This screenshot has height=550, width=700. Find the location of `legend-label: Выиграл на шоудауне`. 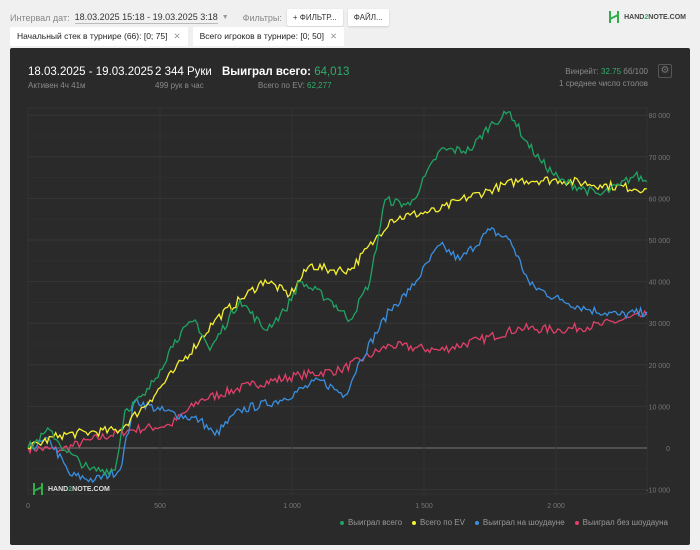

legend-label: Выиграл на шоудауне is located at coordinates (523, 522).